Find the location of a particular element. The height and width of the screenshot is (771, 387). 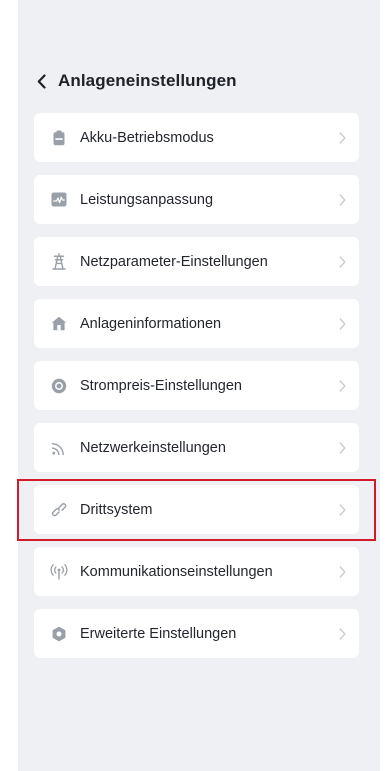

power-adjust-icon is located at coordinates (59, 200).